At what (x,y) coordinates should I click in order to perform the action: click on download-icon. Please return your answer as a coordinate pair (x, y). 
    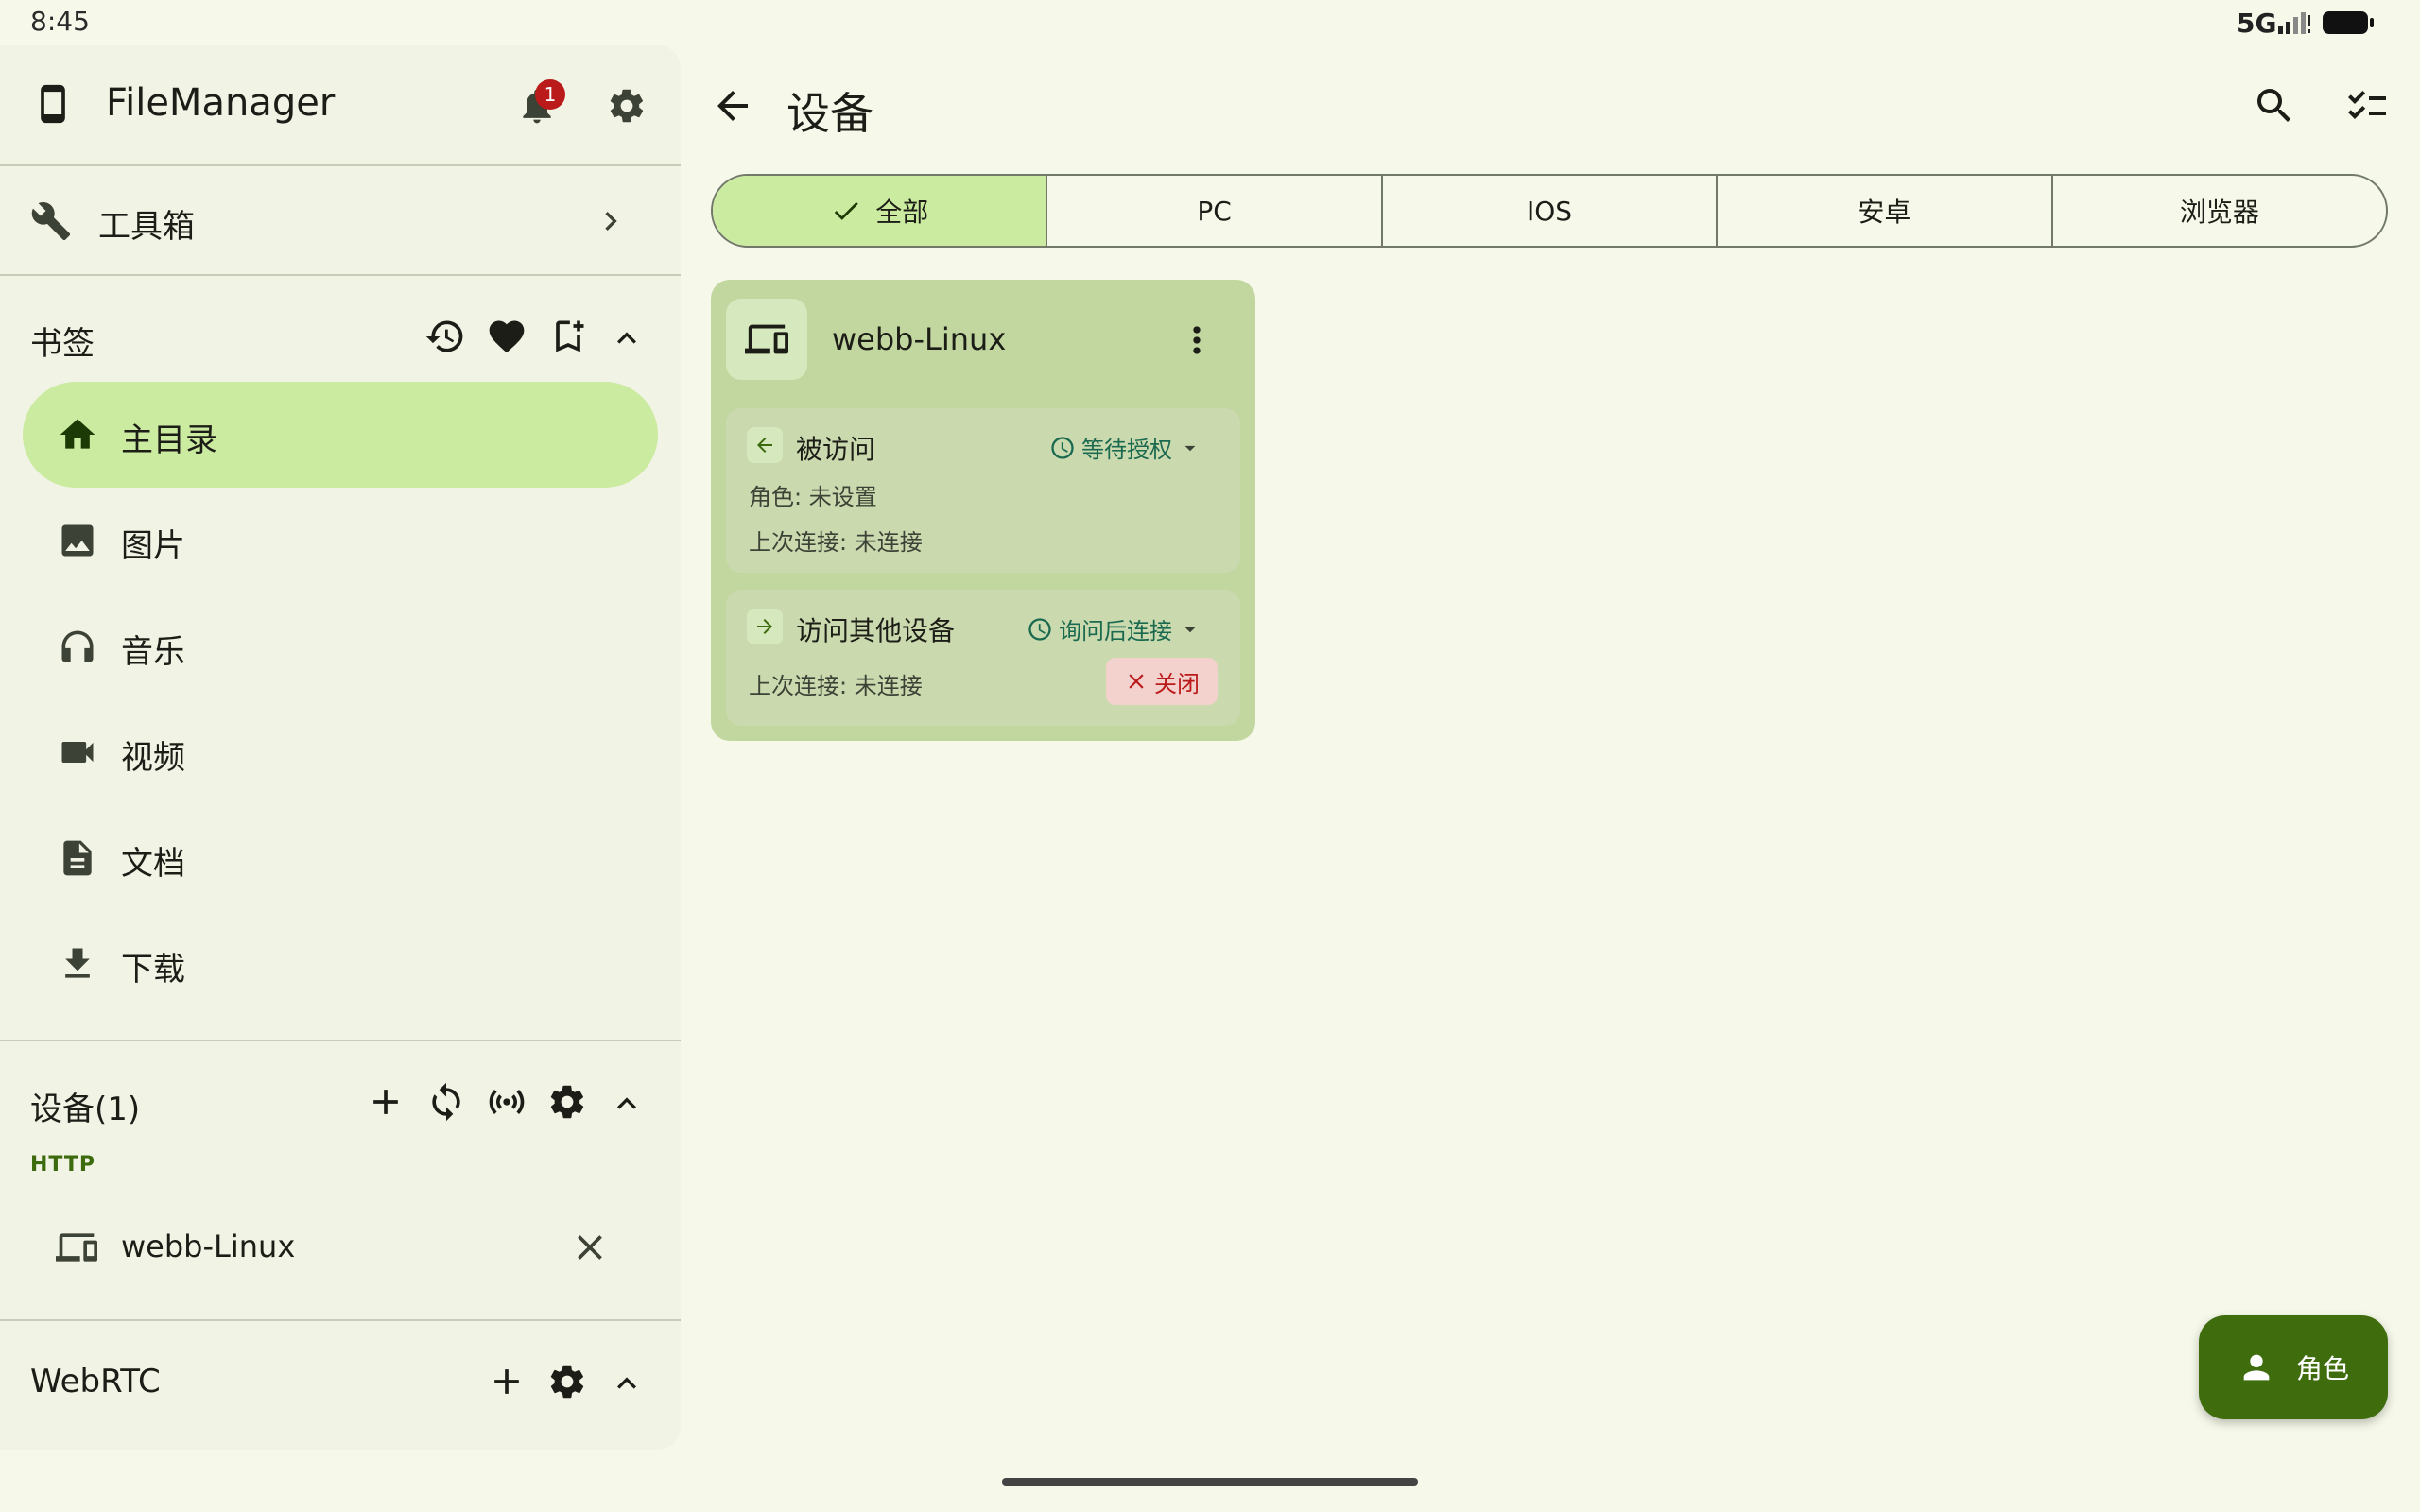
    Looking at the image, I should click on (77, 964).